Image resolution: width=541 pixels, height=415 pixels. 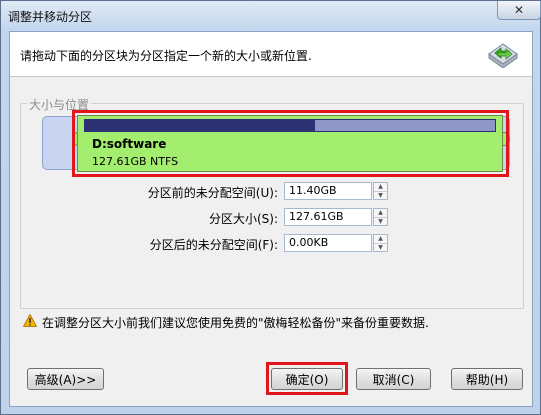 What do you see at coordinates (235, 323) in the screenshot?
I see `backup-warning-text: 在调整分区大小前我们建议您使用免费的"傲梅轻松备份"来备份重要数据.` at bounding box center [235, 323].